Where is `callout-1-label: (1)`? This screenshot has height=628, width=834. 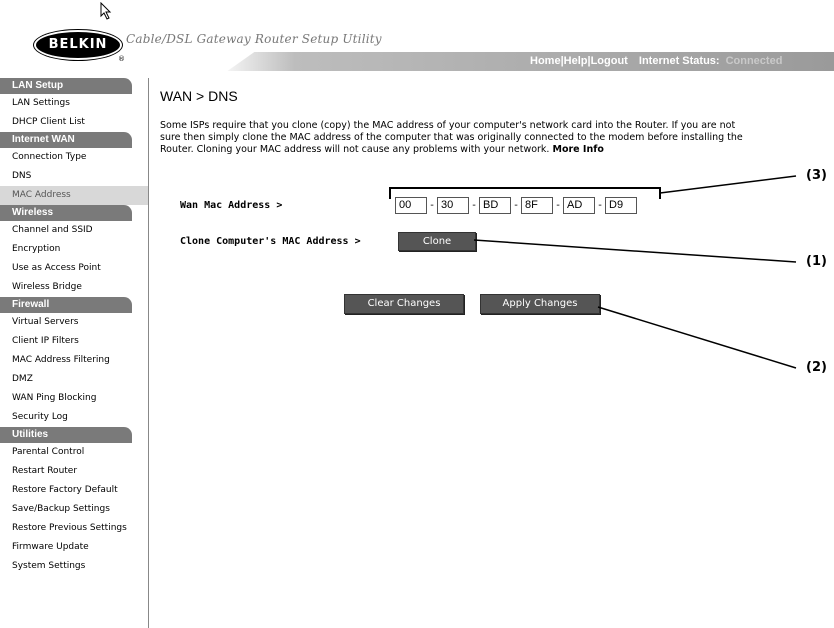
callout-1-label: (1) is located at coordinates (816, 261).